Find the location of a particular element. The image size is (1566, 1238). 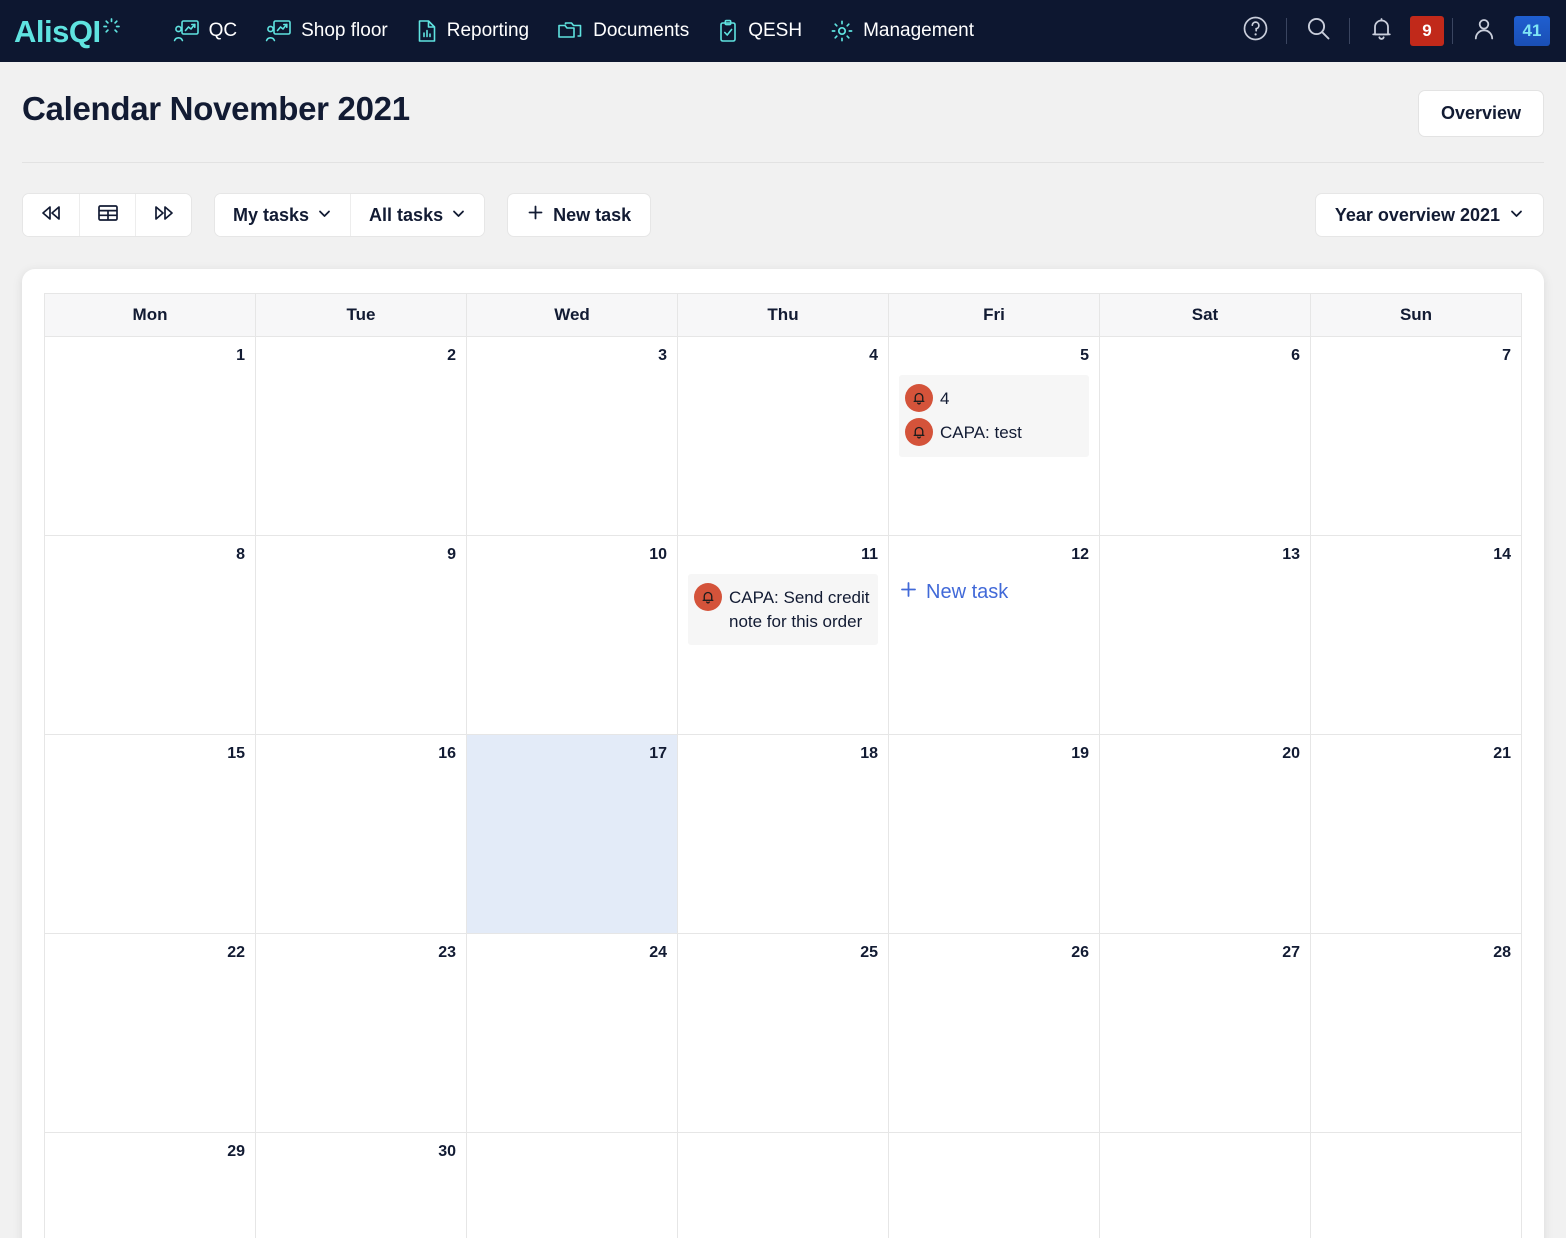

calendar-day-cell-23: 23 is located at coordinates (361, 1033).